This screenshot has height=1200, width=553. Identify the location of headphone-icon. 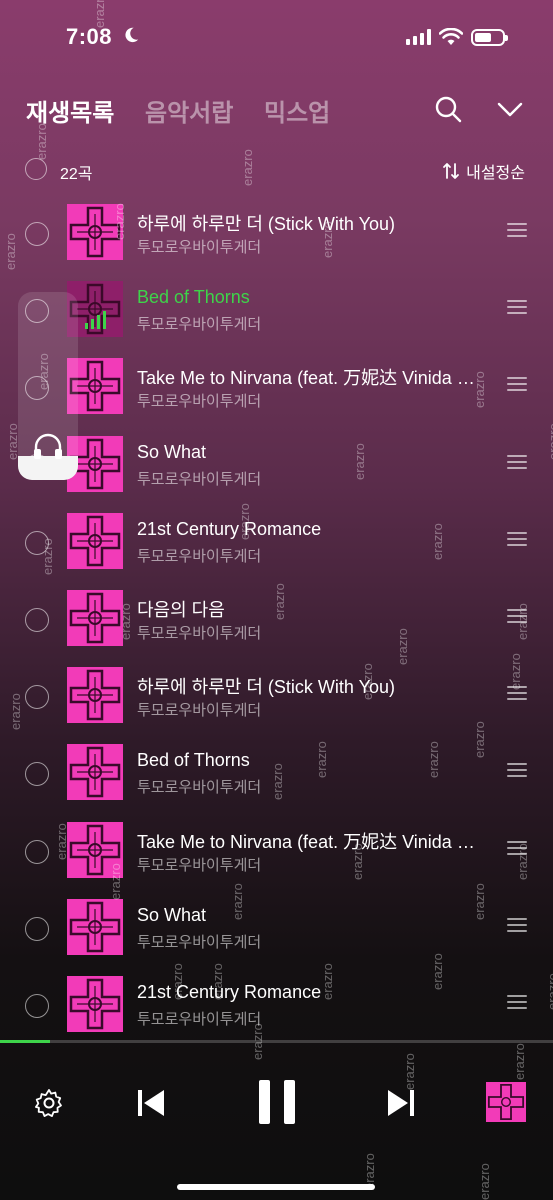
(48, 446).